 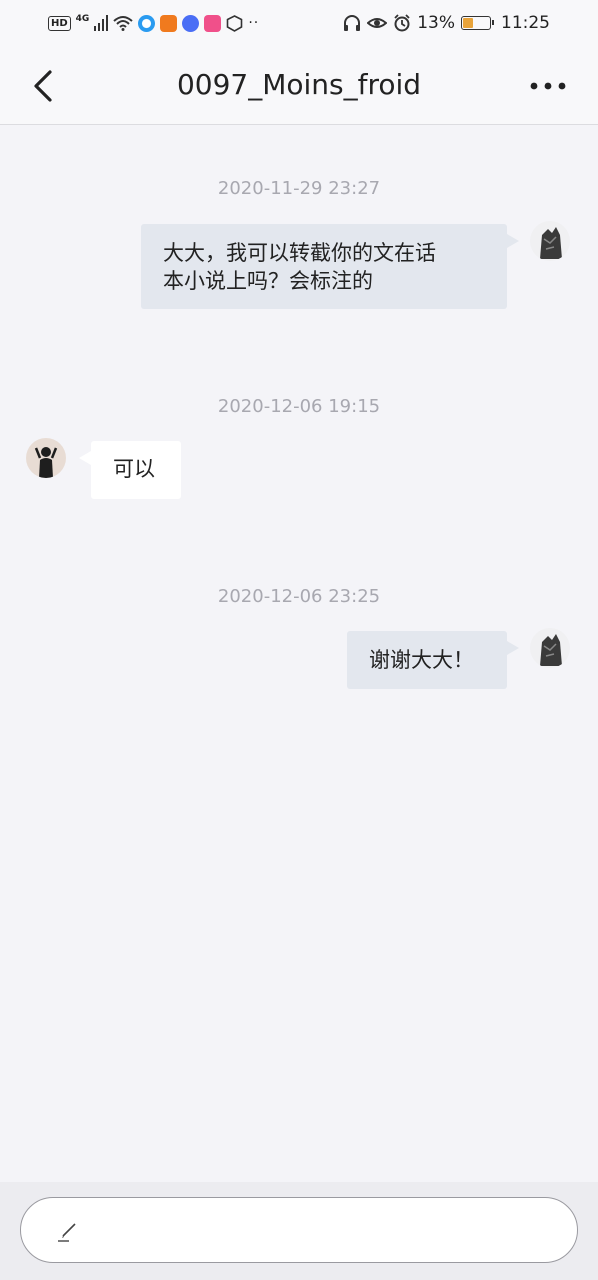 What do you see at coordinates (191, 23) in the screenshot?
I see `app-icon-music` at bounding box center [191, 23].